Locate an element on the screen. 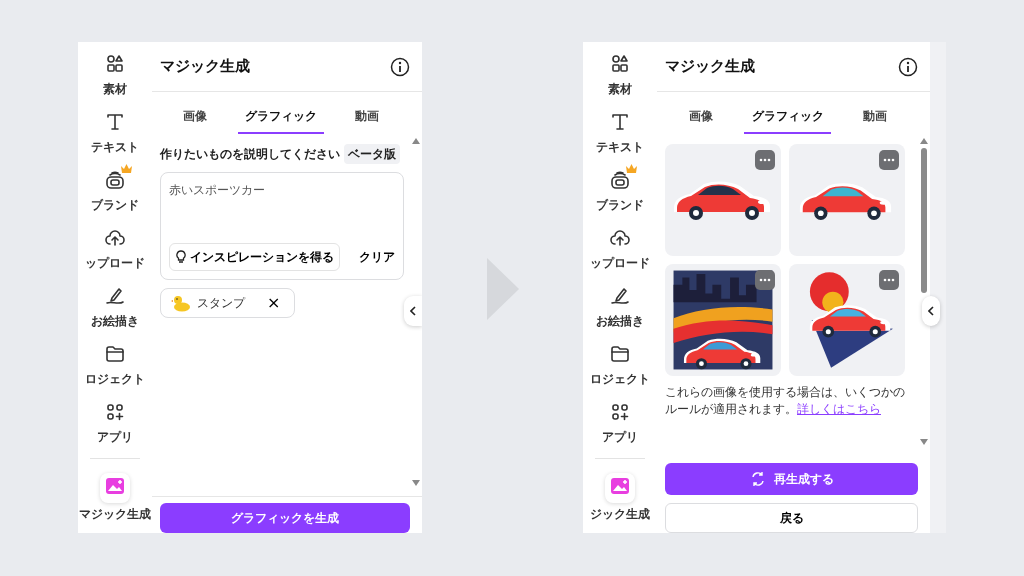 The image size is (1024, 576). style-chip: スタンプ × is located at coordinates (228, 303).